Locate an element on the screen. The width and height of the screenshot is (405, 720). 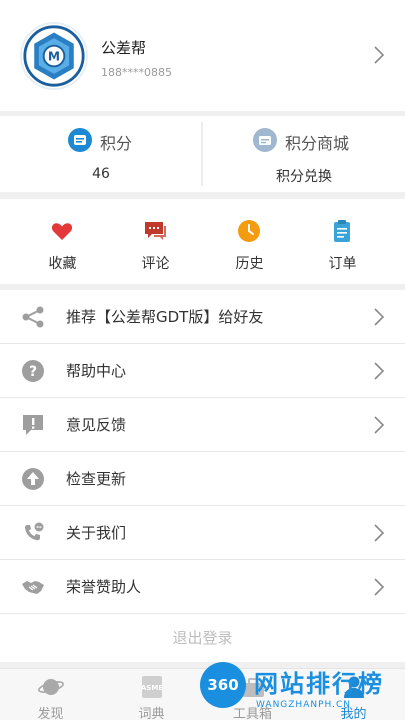
logo-icon: M is located at coordinates (54, 56).